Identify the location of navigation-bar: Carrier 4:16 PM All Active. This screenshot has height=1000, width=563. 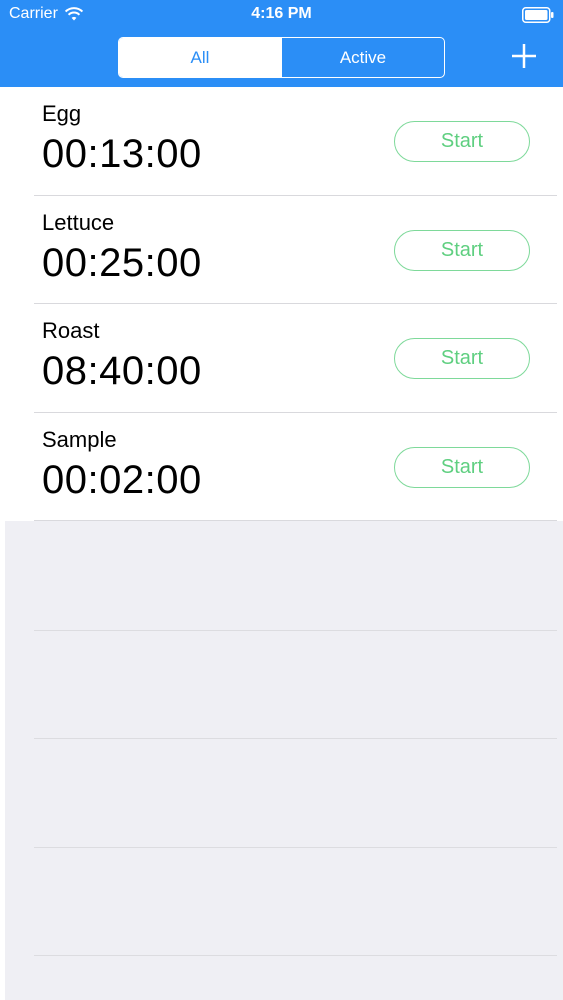
(281, 43).